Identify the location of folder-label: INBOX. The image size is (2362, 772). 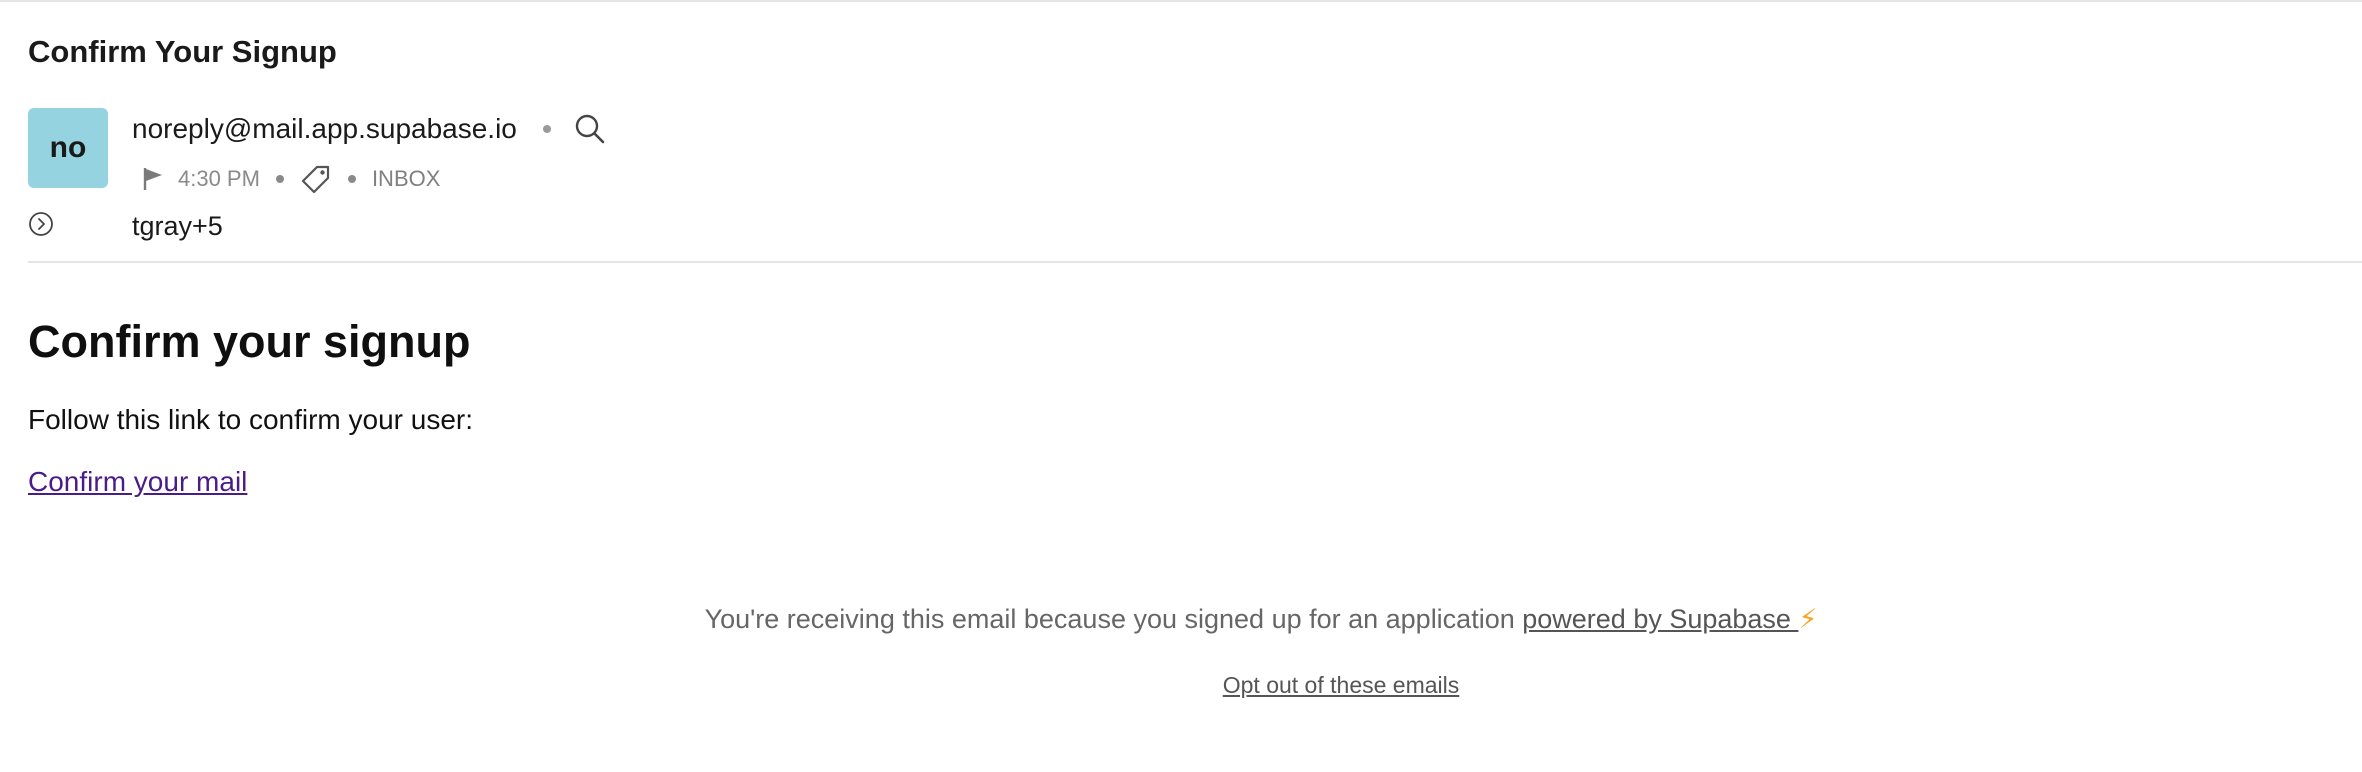
(406, 179).